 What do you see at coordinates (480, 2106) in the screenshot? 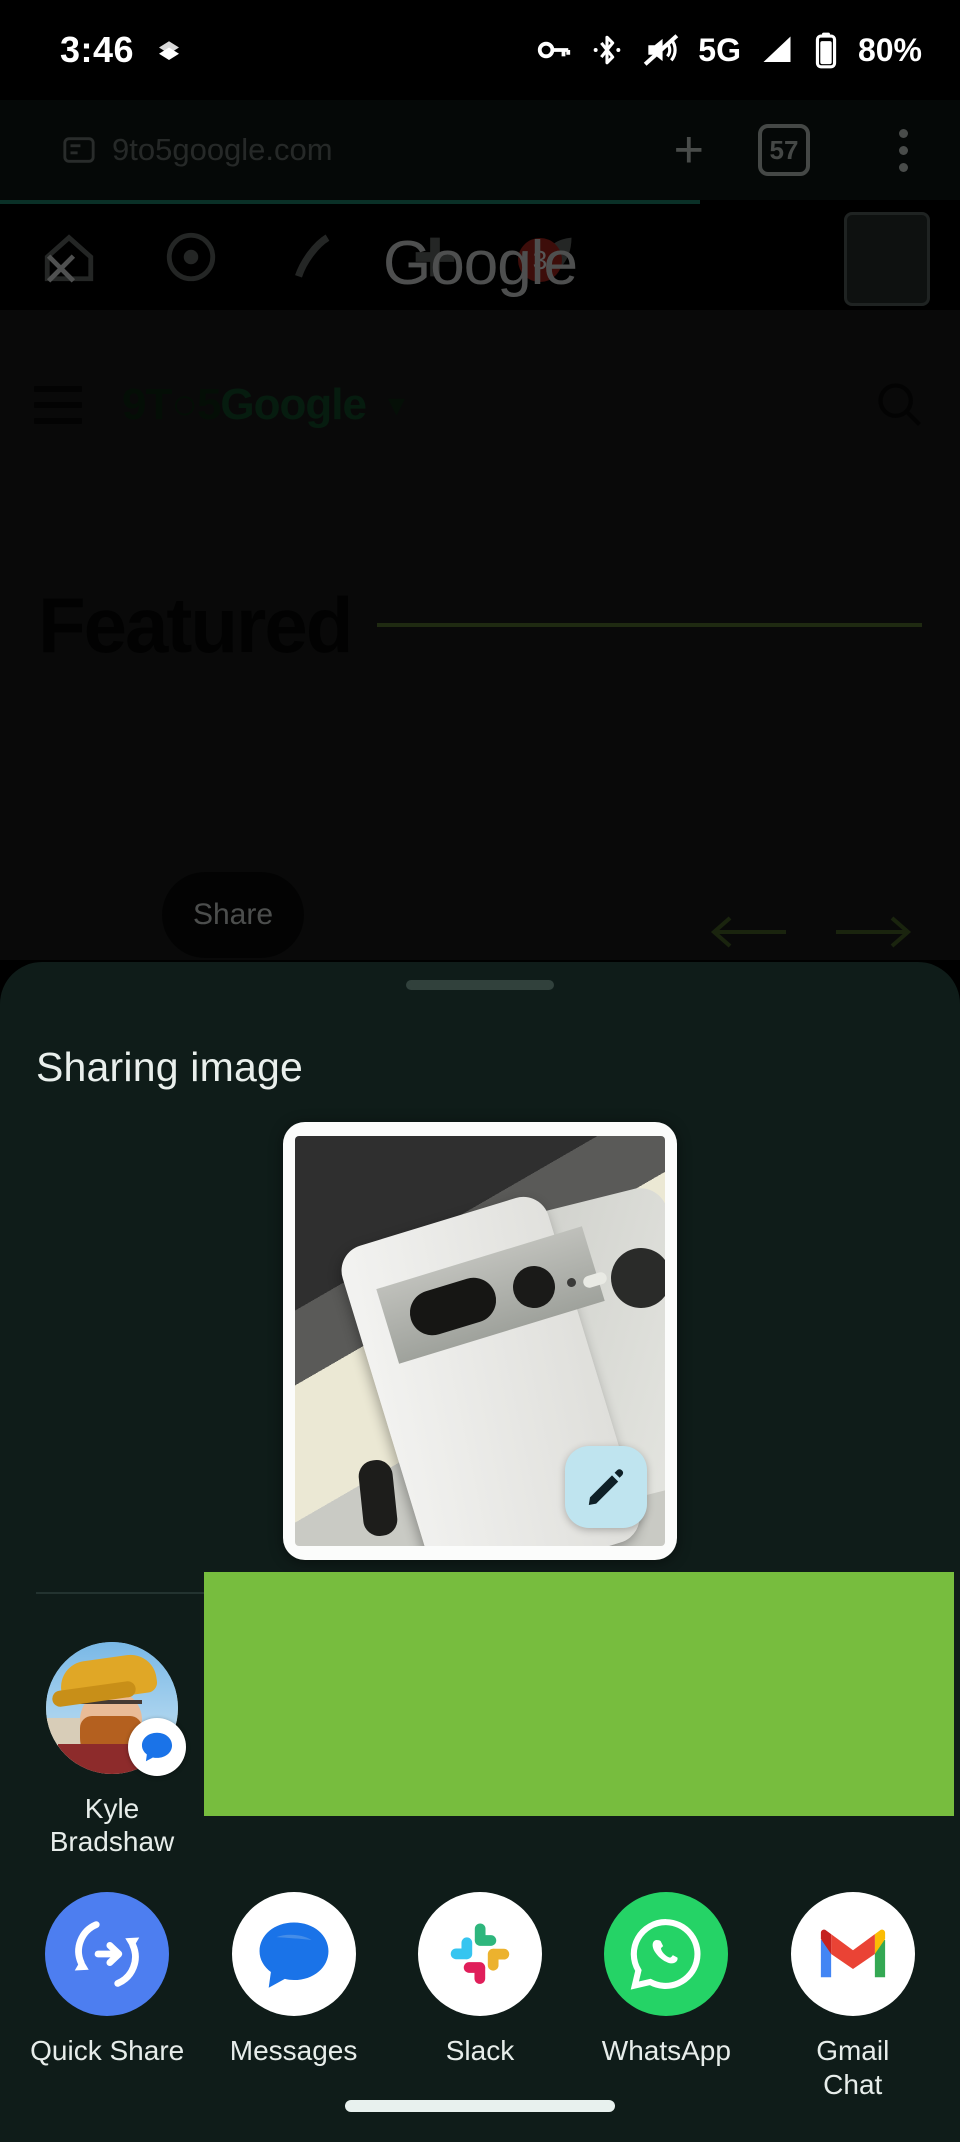
I see `home-gesture-bar` at bounding box center [480, 2106].